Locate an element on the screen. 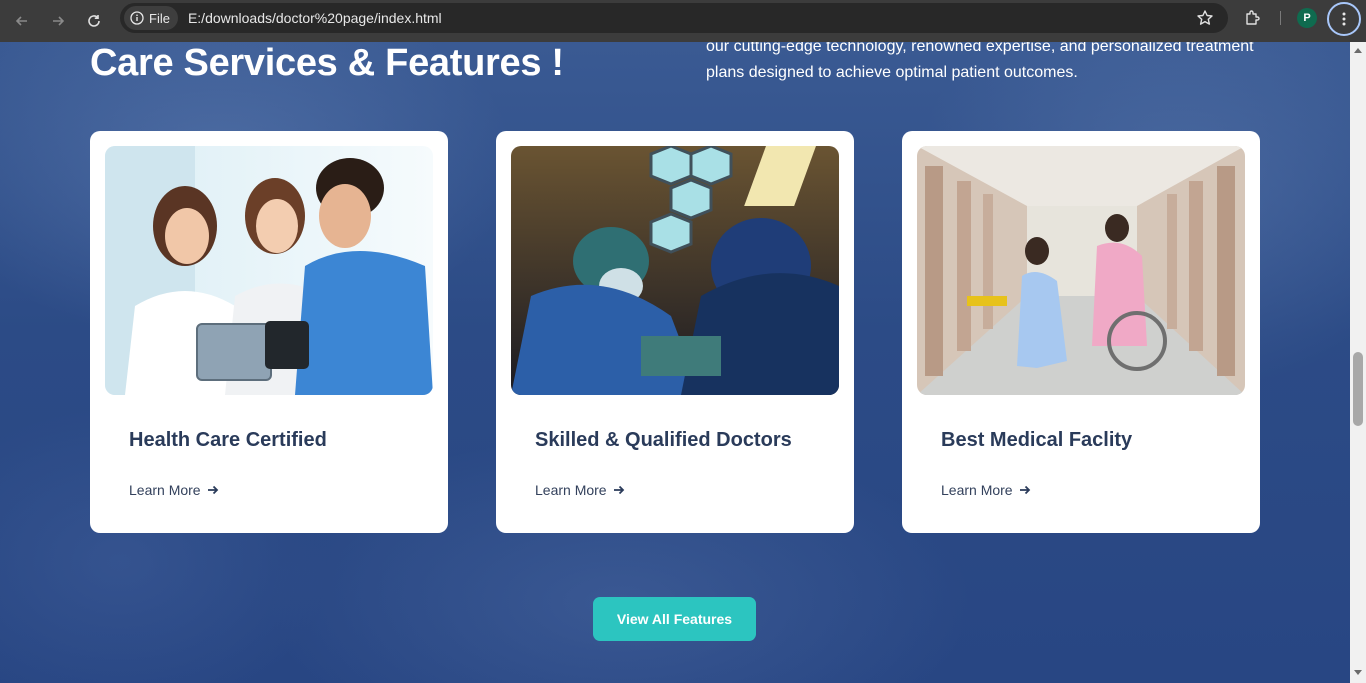 The image size is (1366, 683). scroll-up-arrow-icon is located at coordinates (1358, 50).